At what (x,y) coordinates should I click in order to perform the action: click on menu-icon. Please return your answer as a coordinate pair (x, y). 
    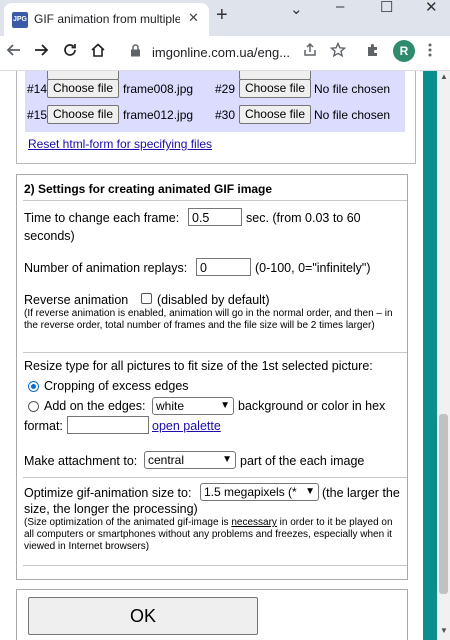
    Looking at the image, I should click on (430, 52).